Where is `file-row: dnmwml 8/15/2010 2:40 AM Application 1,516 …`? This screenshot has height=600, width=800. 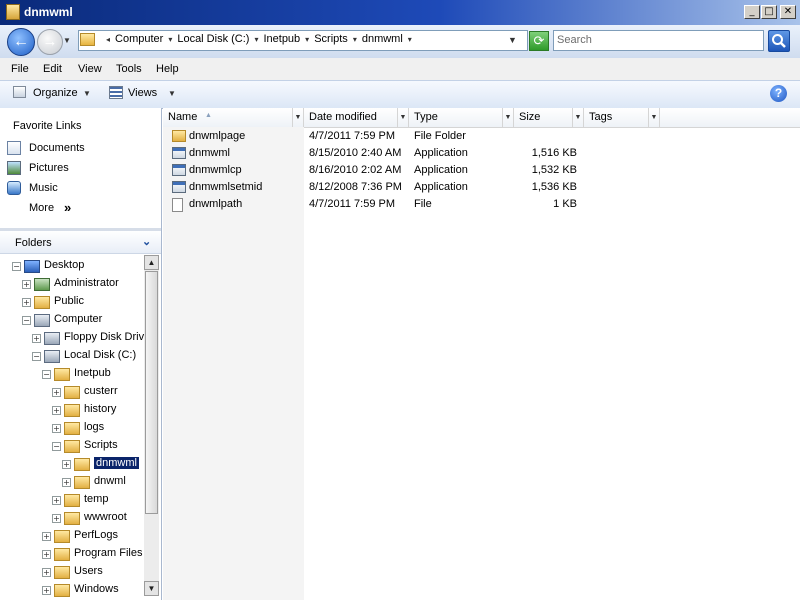
file-row: dnmwml 8/15/2010 2:40 AM Application 1,516 … is located at coordinates (481, 153).